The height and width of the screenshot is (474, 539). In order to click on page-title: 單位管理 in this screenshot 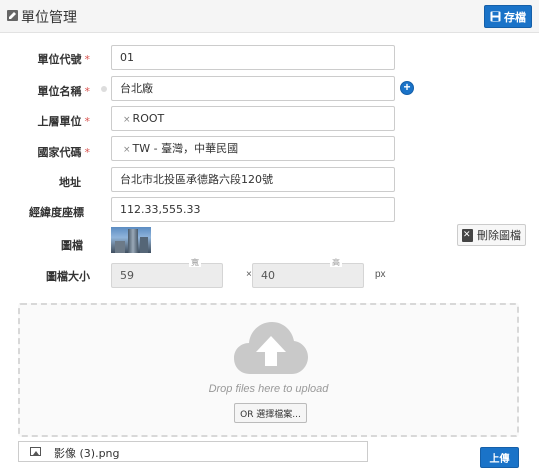, I will do `click(49, 18)`.